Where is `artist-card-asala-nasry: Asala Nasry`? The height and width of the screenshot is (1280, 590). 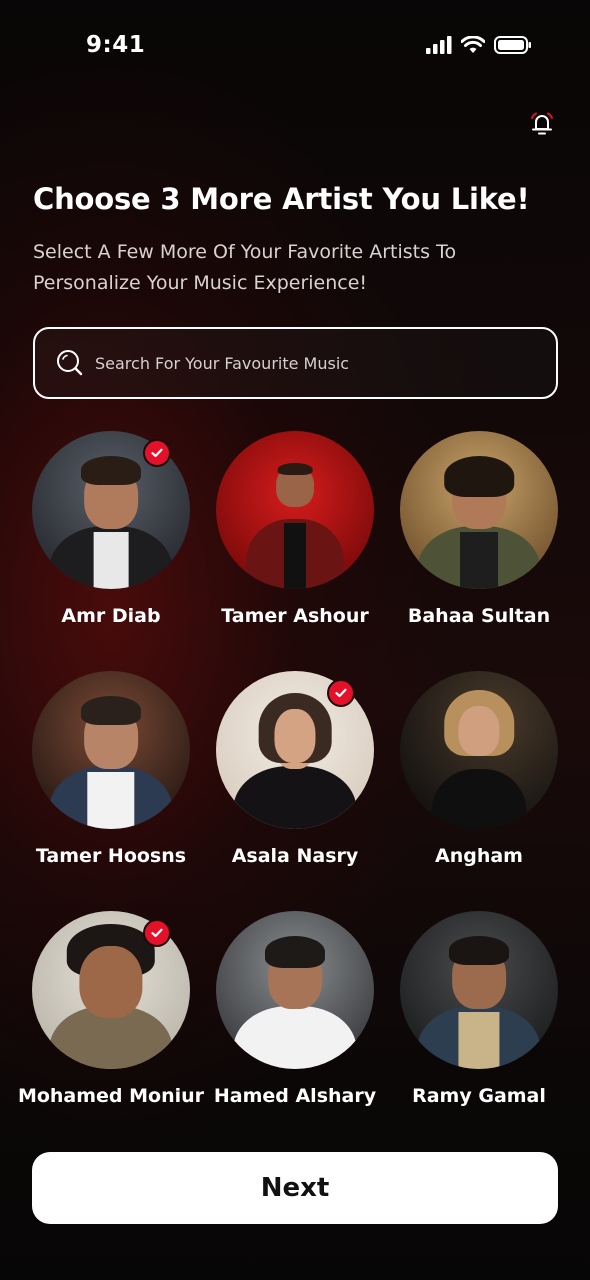 artist-card-asala-nasry: Asala Nasry is located at coordinates (295, 769).